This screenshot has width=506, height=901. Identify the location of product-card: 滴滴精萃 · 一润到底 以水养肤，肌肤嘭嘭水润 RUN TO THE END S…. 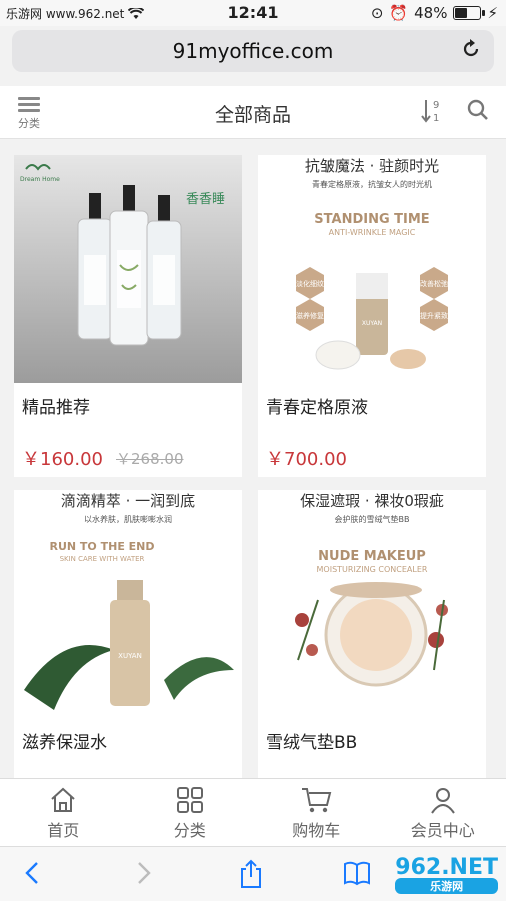
(128, 635).